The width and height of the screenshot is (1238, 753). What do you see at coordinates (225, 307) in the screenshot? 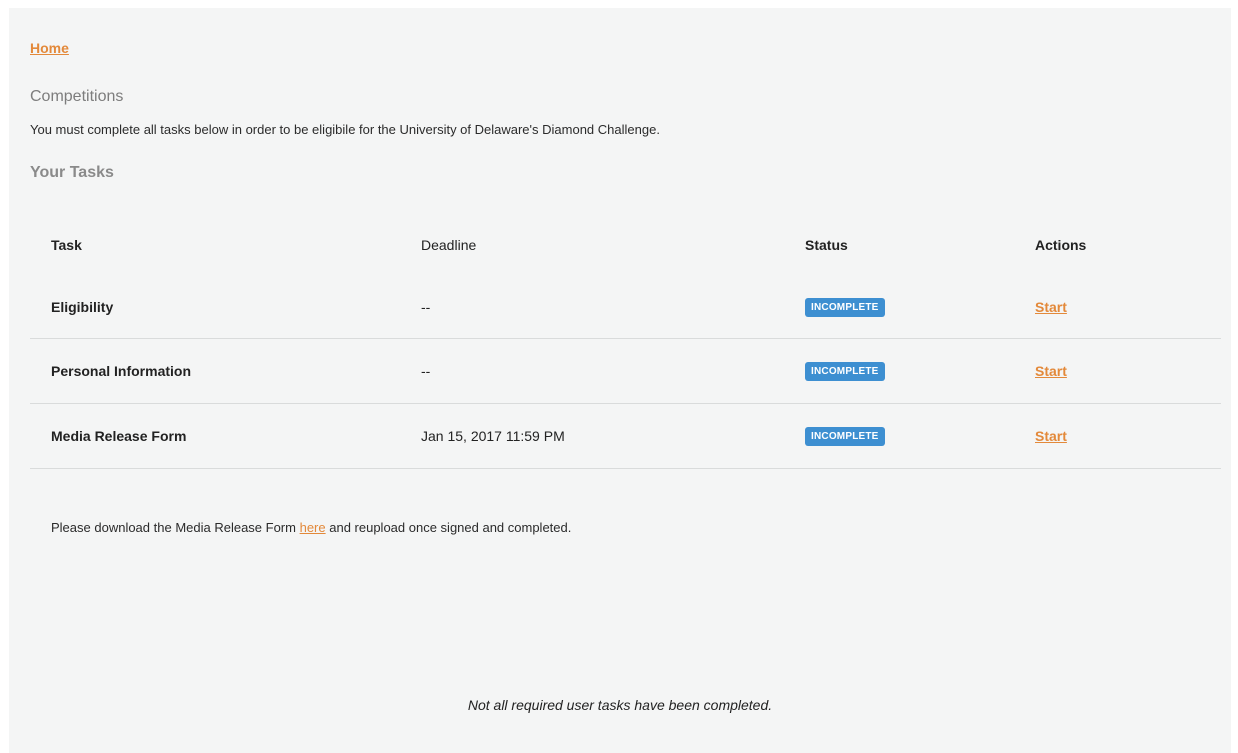
I see `task-name: Eligibility` at bounding box center [225, 307].